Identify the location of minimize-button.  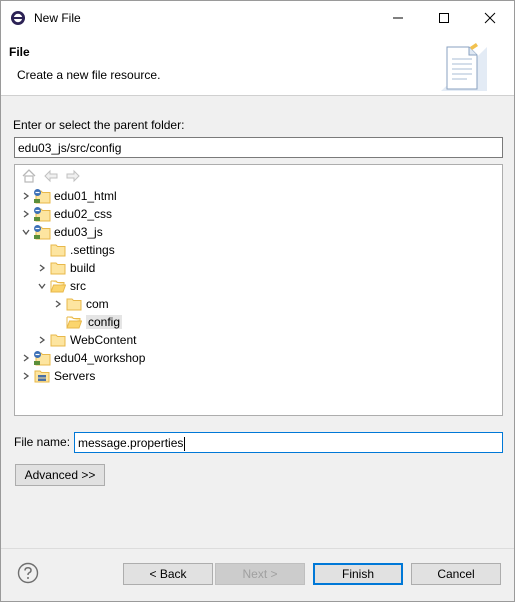
(398, 18).